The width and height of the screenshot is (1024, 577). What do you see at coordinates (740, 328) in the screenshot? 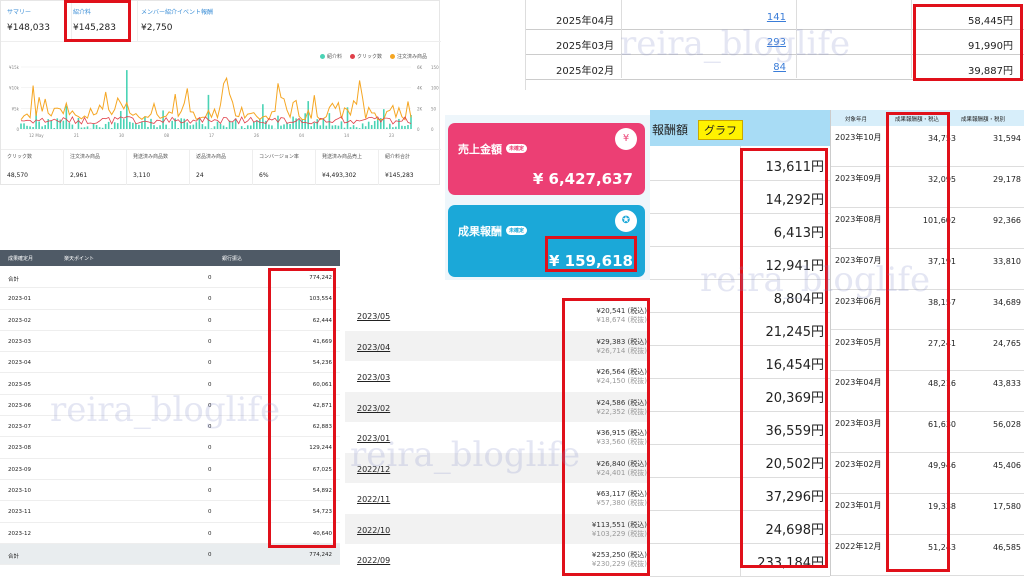
I see `table-row: 21,245円` at bounding box center [740, 328].